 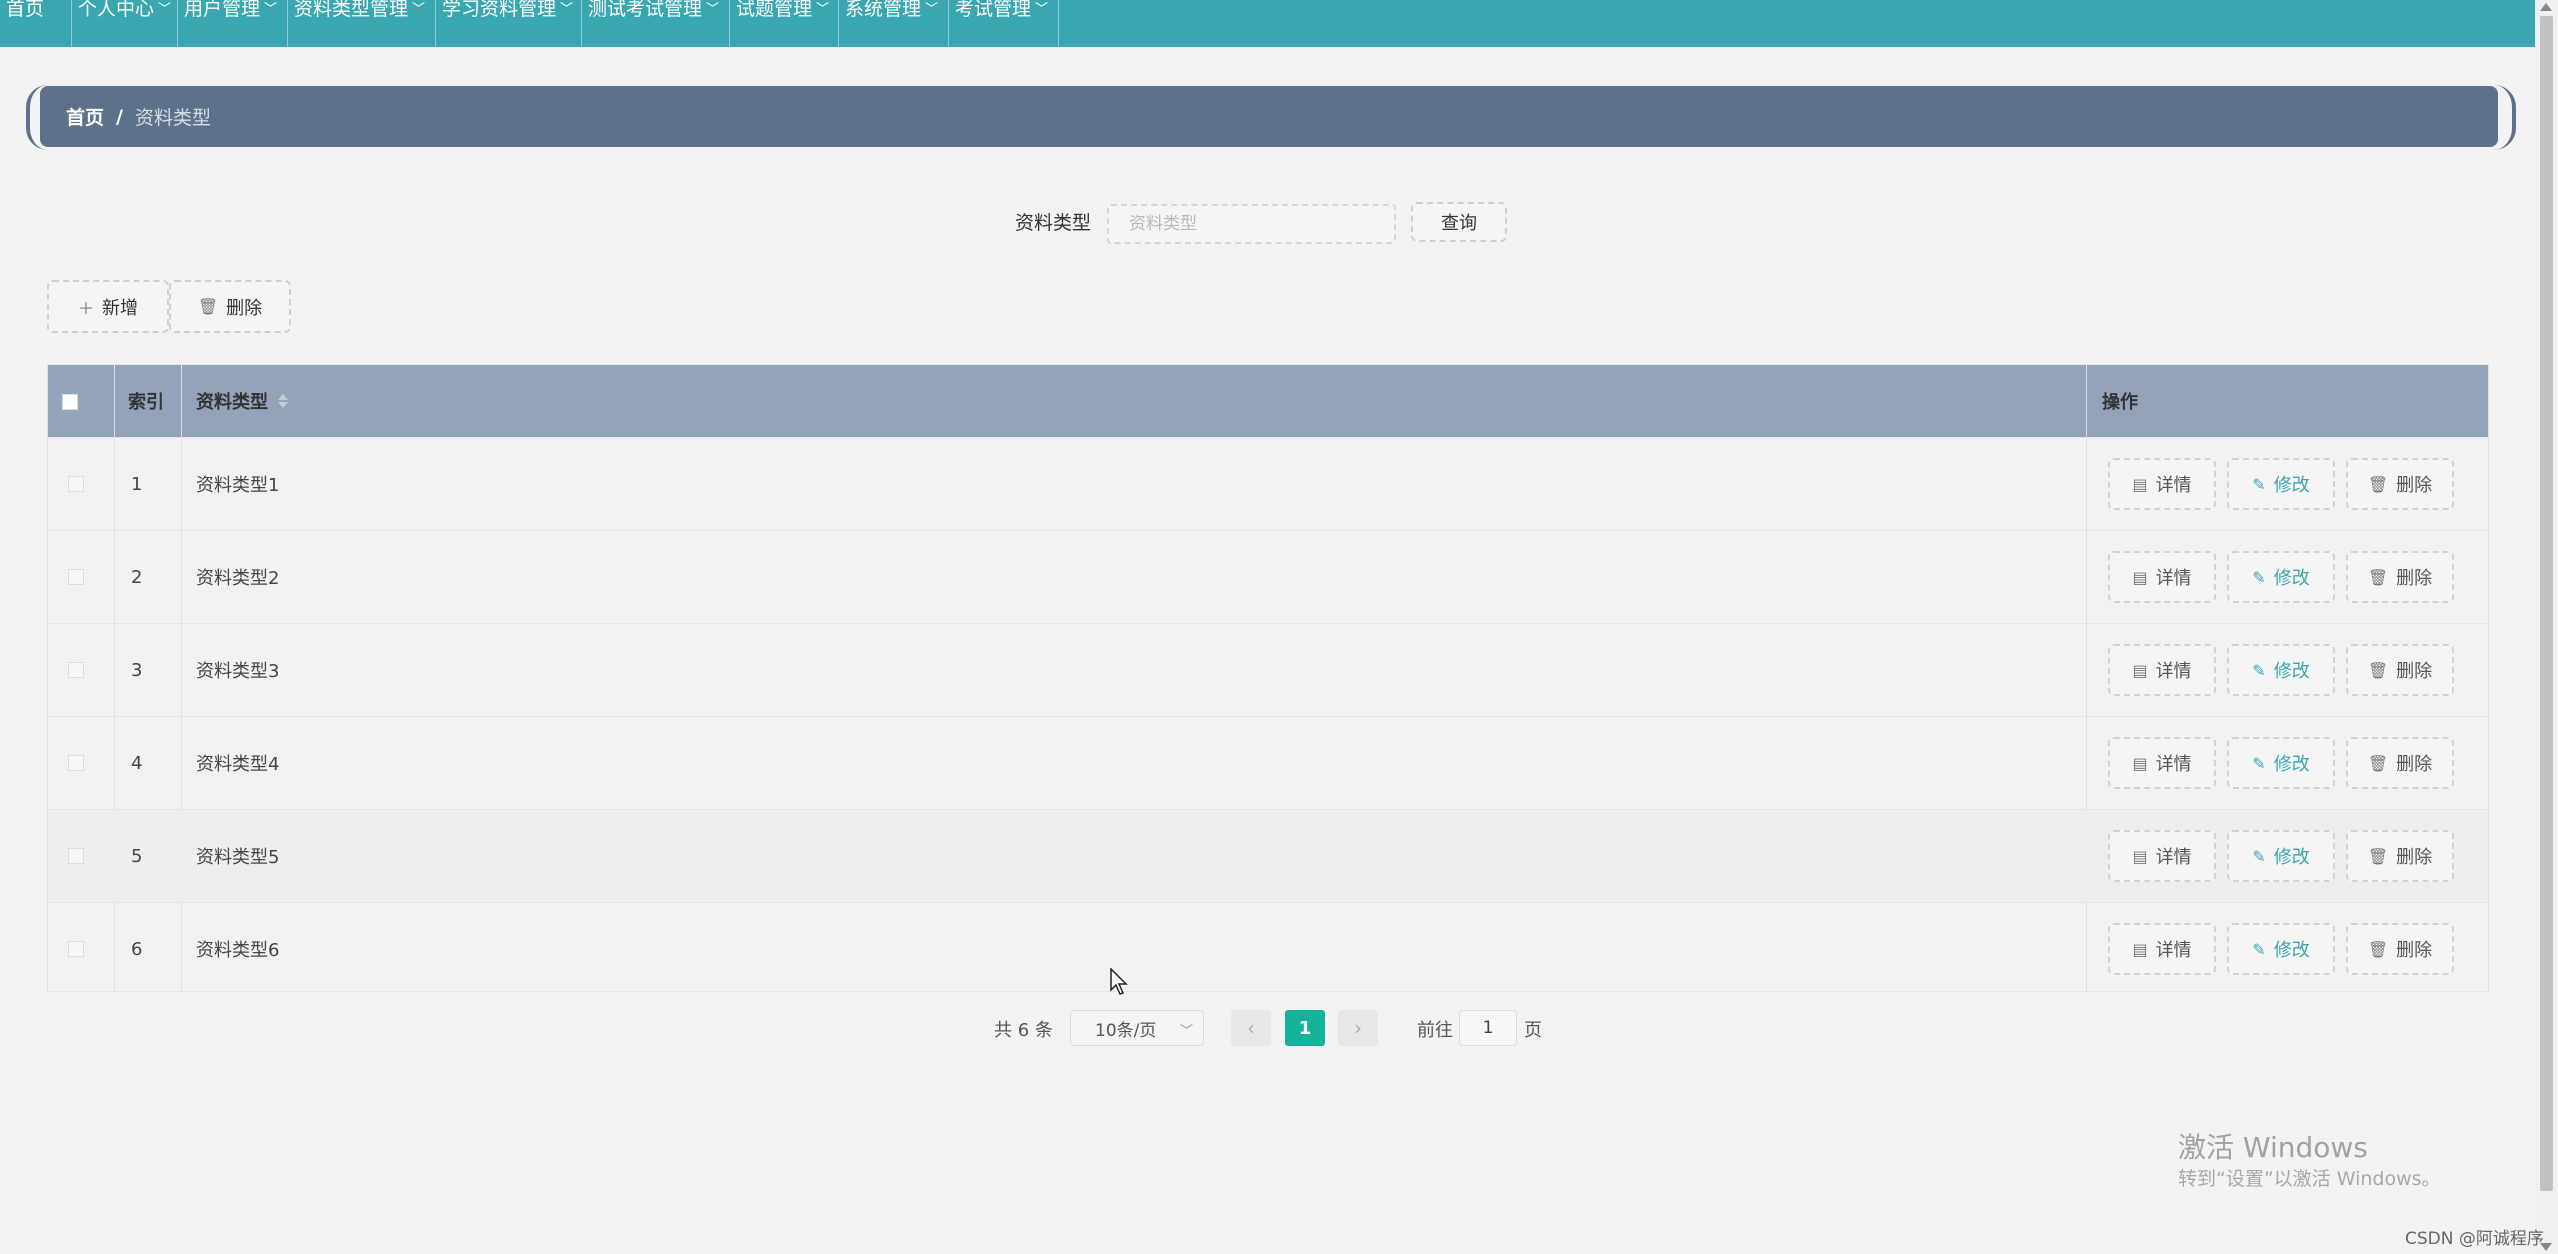 What do you see at coordinates (1251, 224) in the screenshot?
I see `search-input` at bounding box center [1251, 224].